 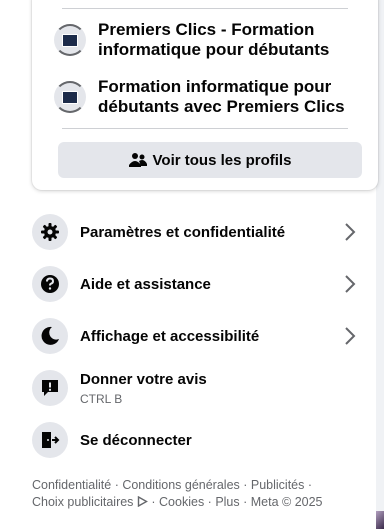 I want to click on menu-item-help: Aide et assistance, so click(x=197, y=284).